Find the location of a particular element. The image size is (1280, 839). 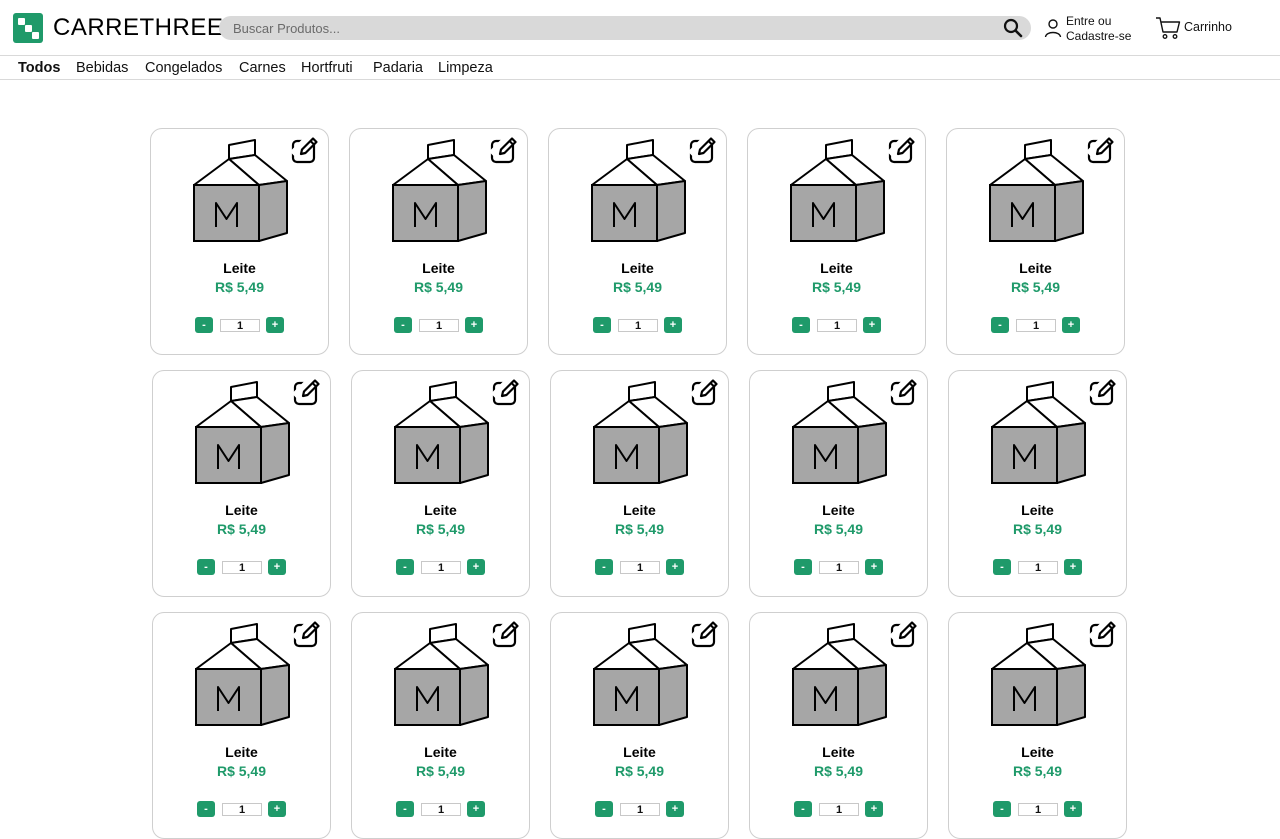

nav-item-congelados: Congelados is located at coordinates (183, 68).